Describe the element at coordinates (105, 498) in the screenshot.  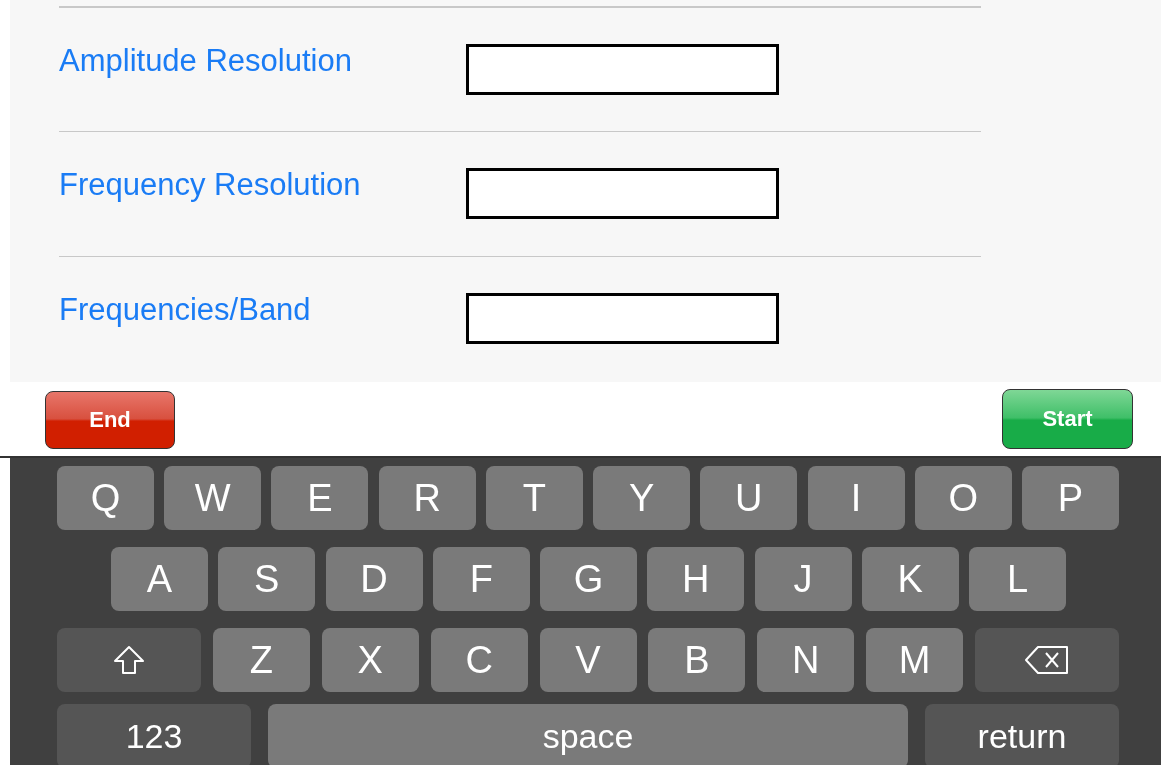
I see `letter-key: Q` at that location.